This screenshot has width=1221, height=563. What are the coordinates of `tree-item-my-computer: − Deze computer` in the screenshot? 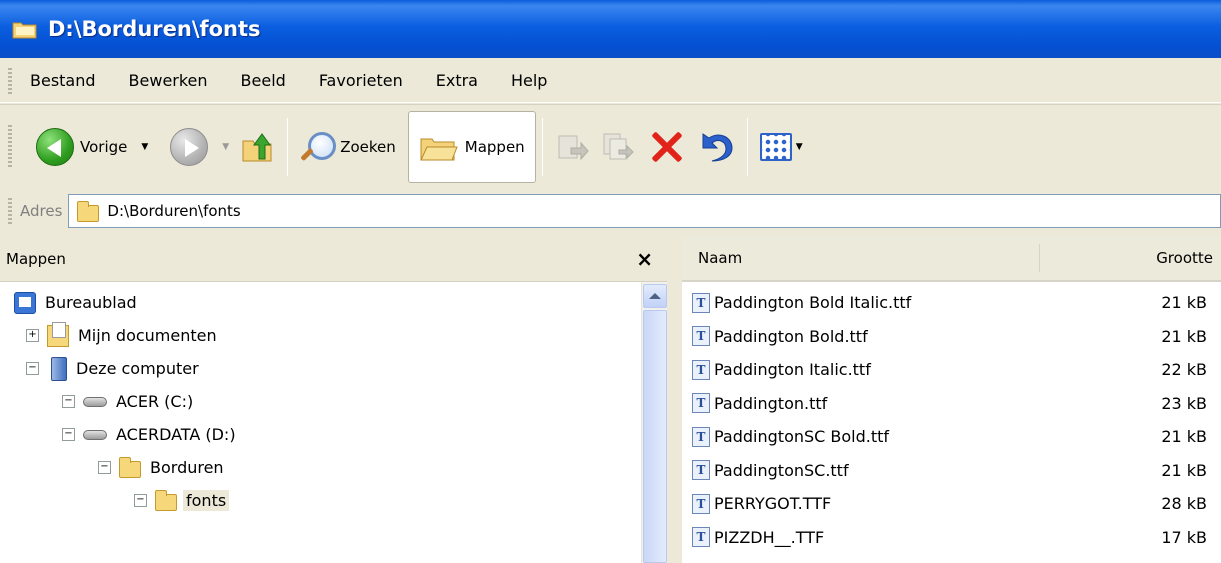 It's located at (333, 368).